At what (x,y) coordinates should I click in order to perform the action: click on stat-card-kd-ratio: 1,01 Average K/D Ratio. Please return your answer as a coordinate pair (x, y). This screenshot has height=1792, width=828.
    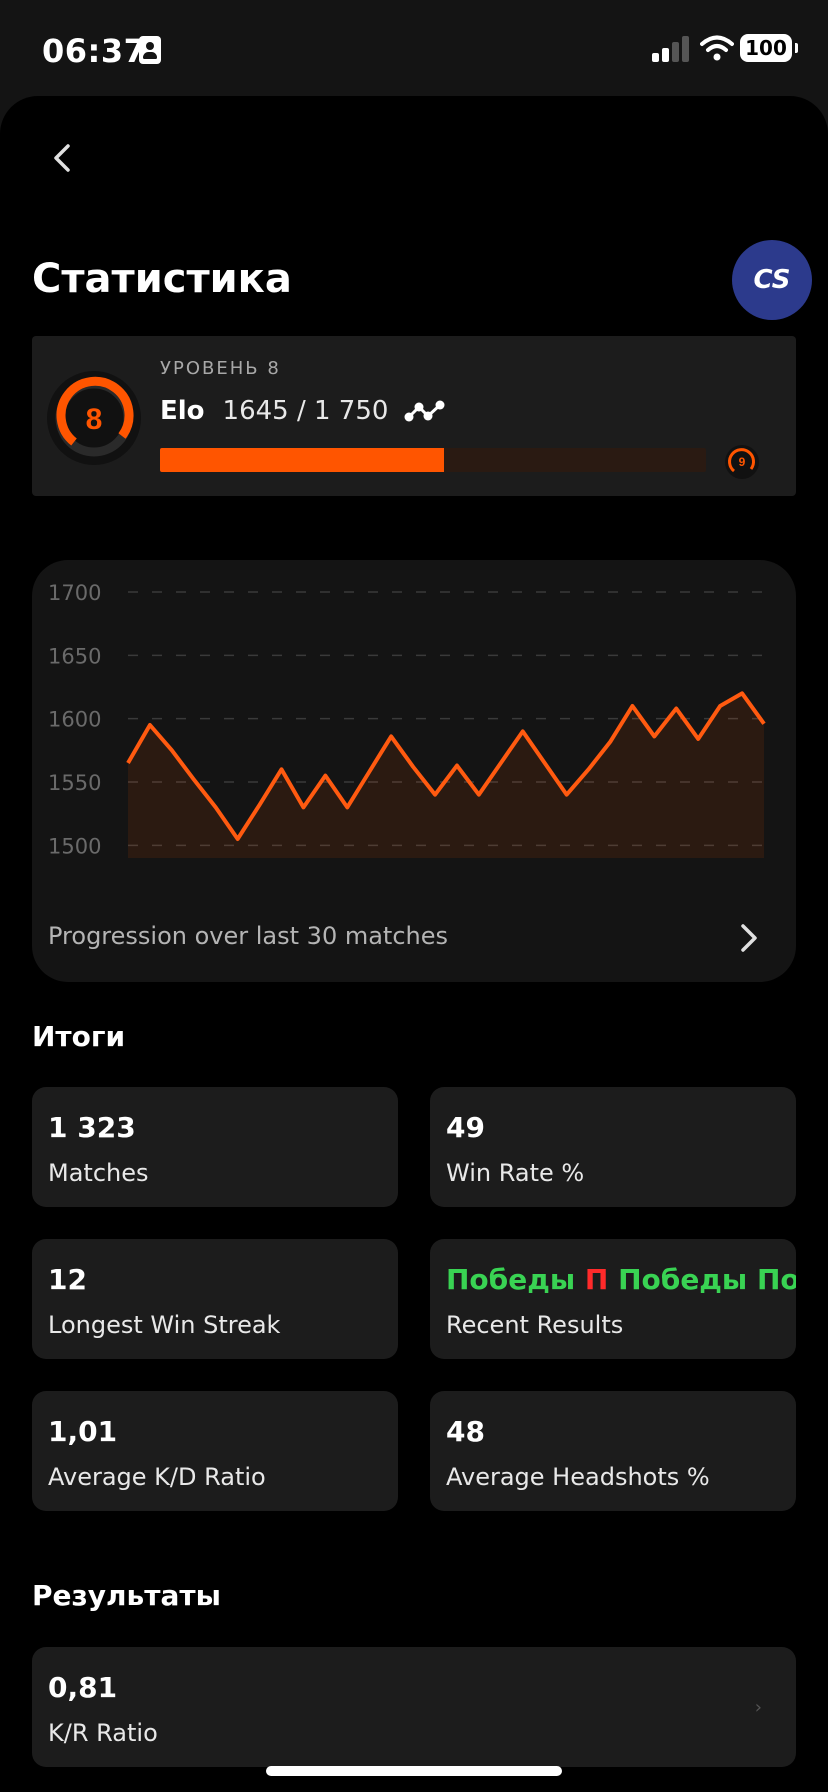
    Looking at the image, I should click on (215, 1451).